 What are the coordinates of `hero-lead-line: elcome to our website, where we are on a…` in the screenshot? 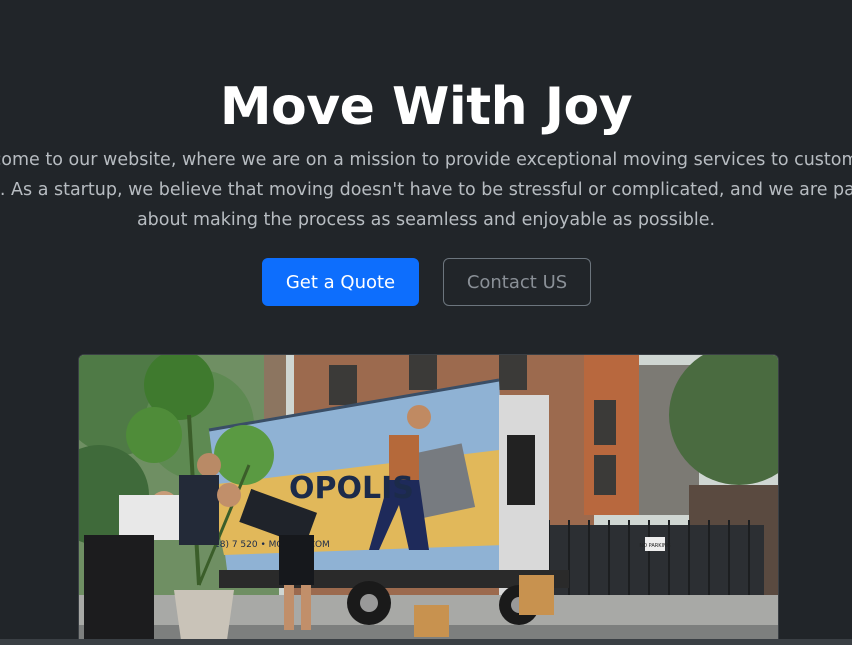 It's located at (426, 160).